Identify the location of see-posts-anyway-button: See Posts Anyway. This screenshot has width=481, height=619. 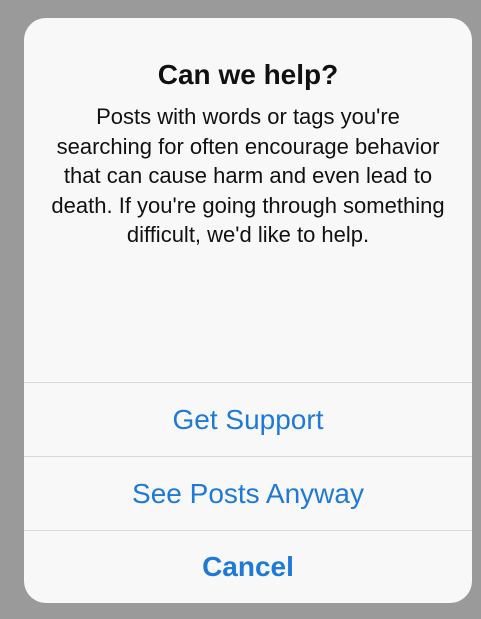
(248, 493).